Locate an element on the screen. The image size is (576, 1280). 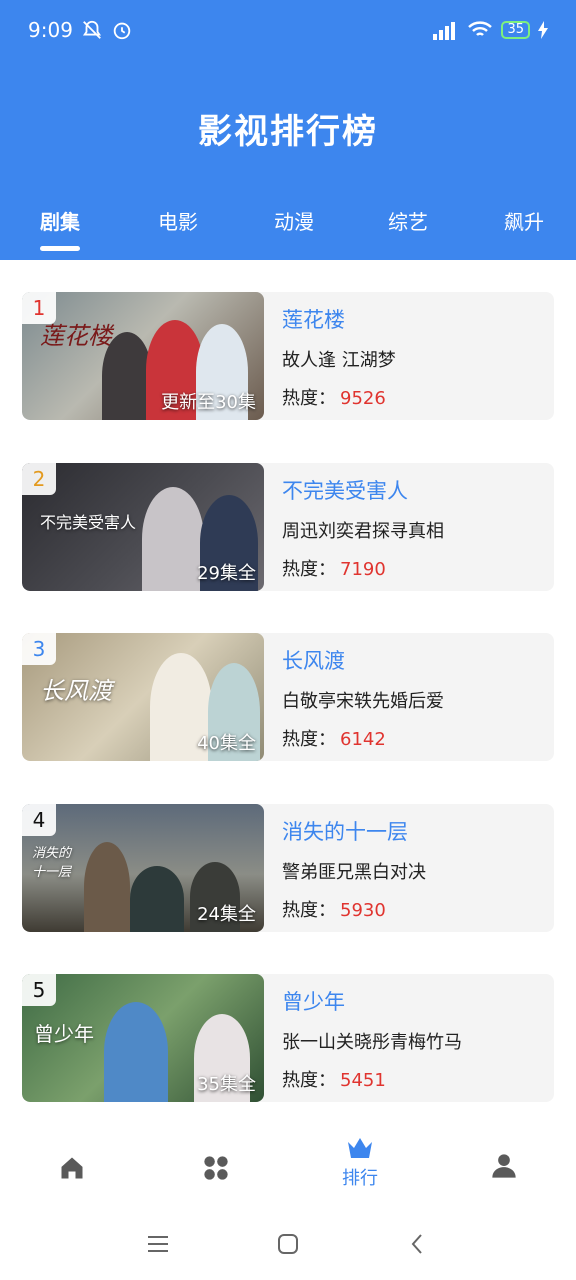
poster-thumbnail: 曾少年 5 35集全 is located at coordinates (143, 1038).